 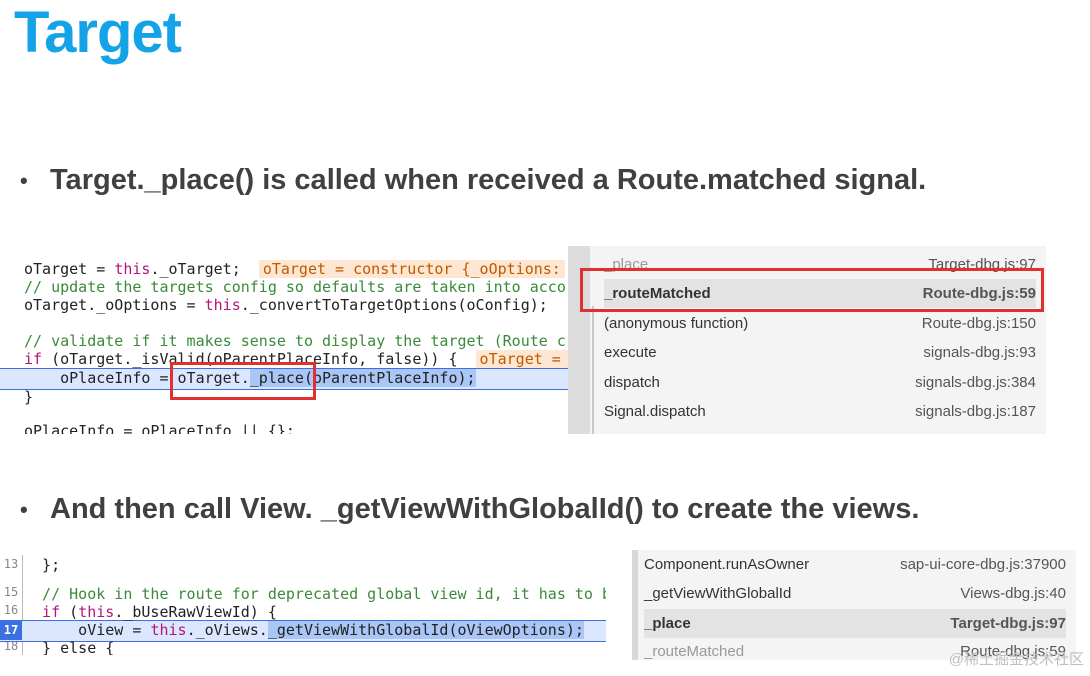 I want to click on stack-frame: Signal.dispatch signals-dbg.js:187, so click(x=820, y=411).